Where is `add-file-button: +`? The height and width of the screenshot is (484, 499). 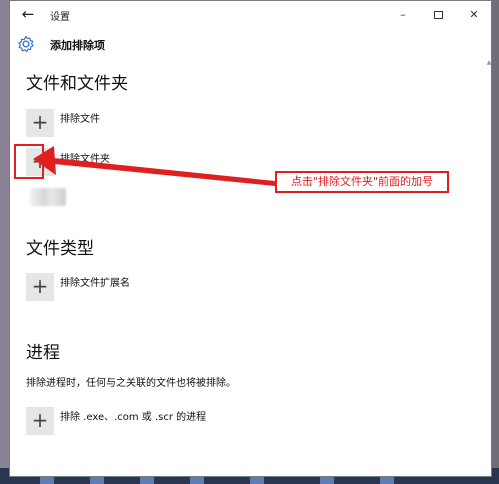
add-file-button: + is located at coordinates (40, 123).